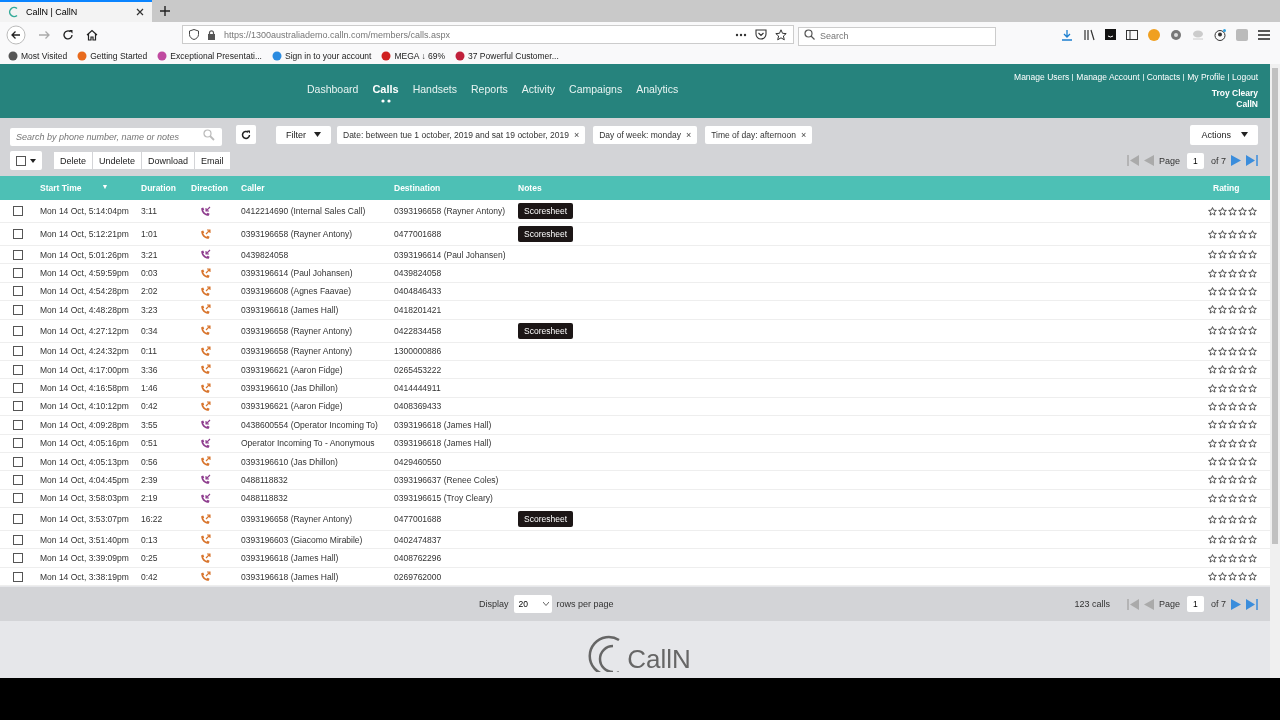 Image resolution: width=1280 pixels, height=720 pixels. I want to click on action-button: Email, so click(212, 160).